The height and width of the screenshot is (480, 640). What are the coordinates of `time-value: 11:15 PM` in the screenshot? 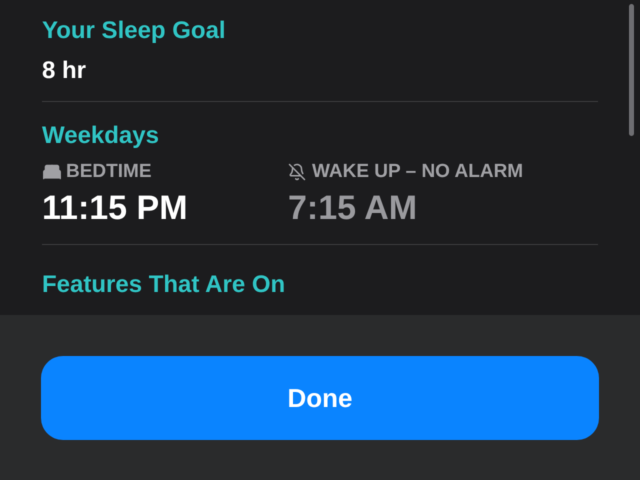 It's located at (115, 208).